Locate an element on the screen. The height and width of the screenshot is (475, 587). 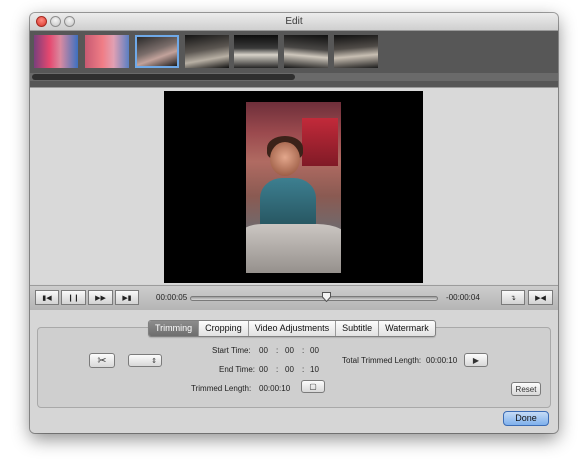
trash-icon: ▢ is located at coordinates (313, 386).